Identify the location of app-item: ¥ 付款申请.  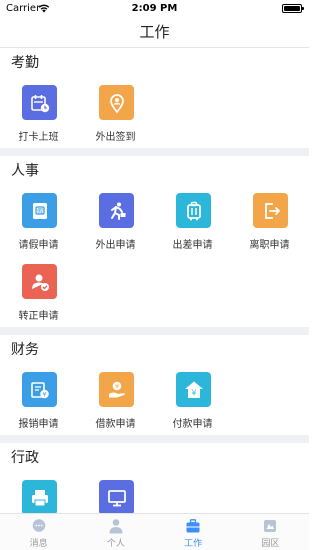
(192, 399).